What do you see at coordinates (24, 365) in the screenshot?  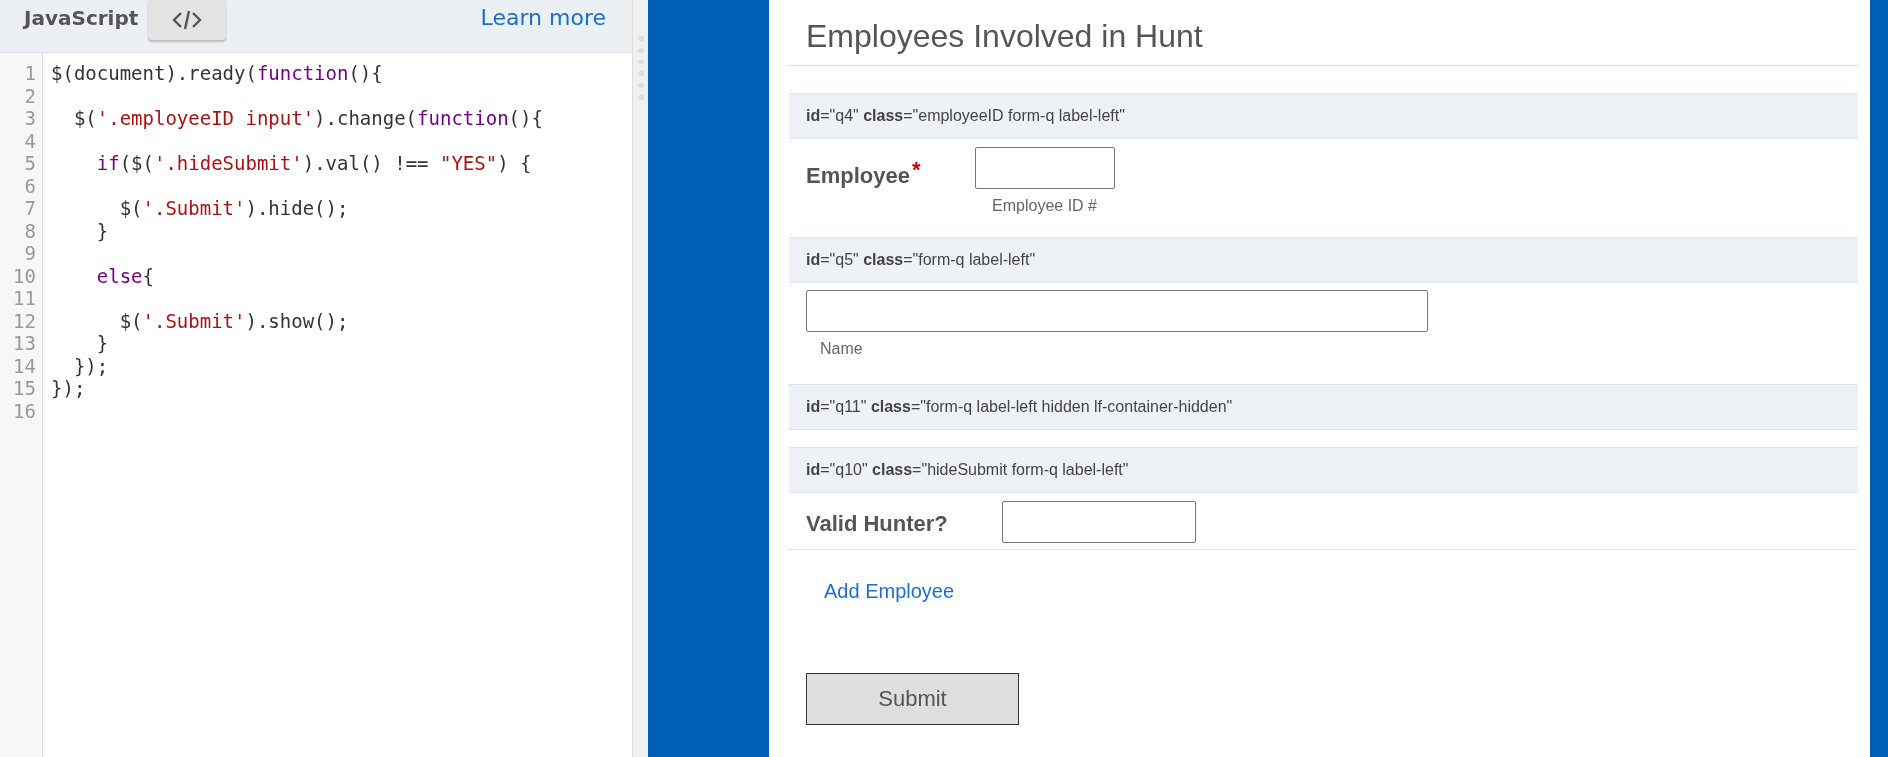 I see `line-number: 14` at bounding box center [24, 365].